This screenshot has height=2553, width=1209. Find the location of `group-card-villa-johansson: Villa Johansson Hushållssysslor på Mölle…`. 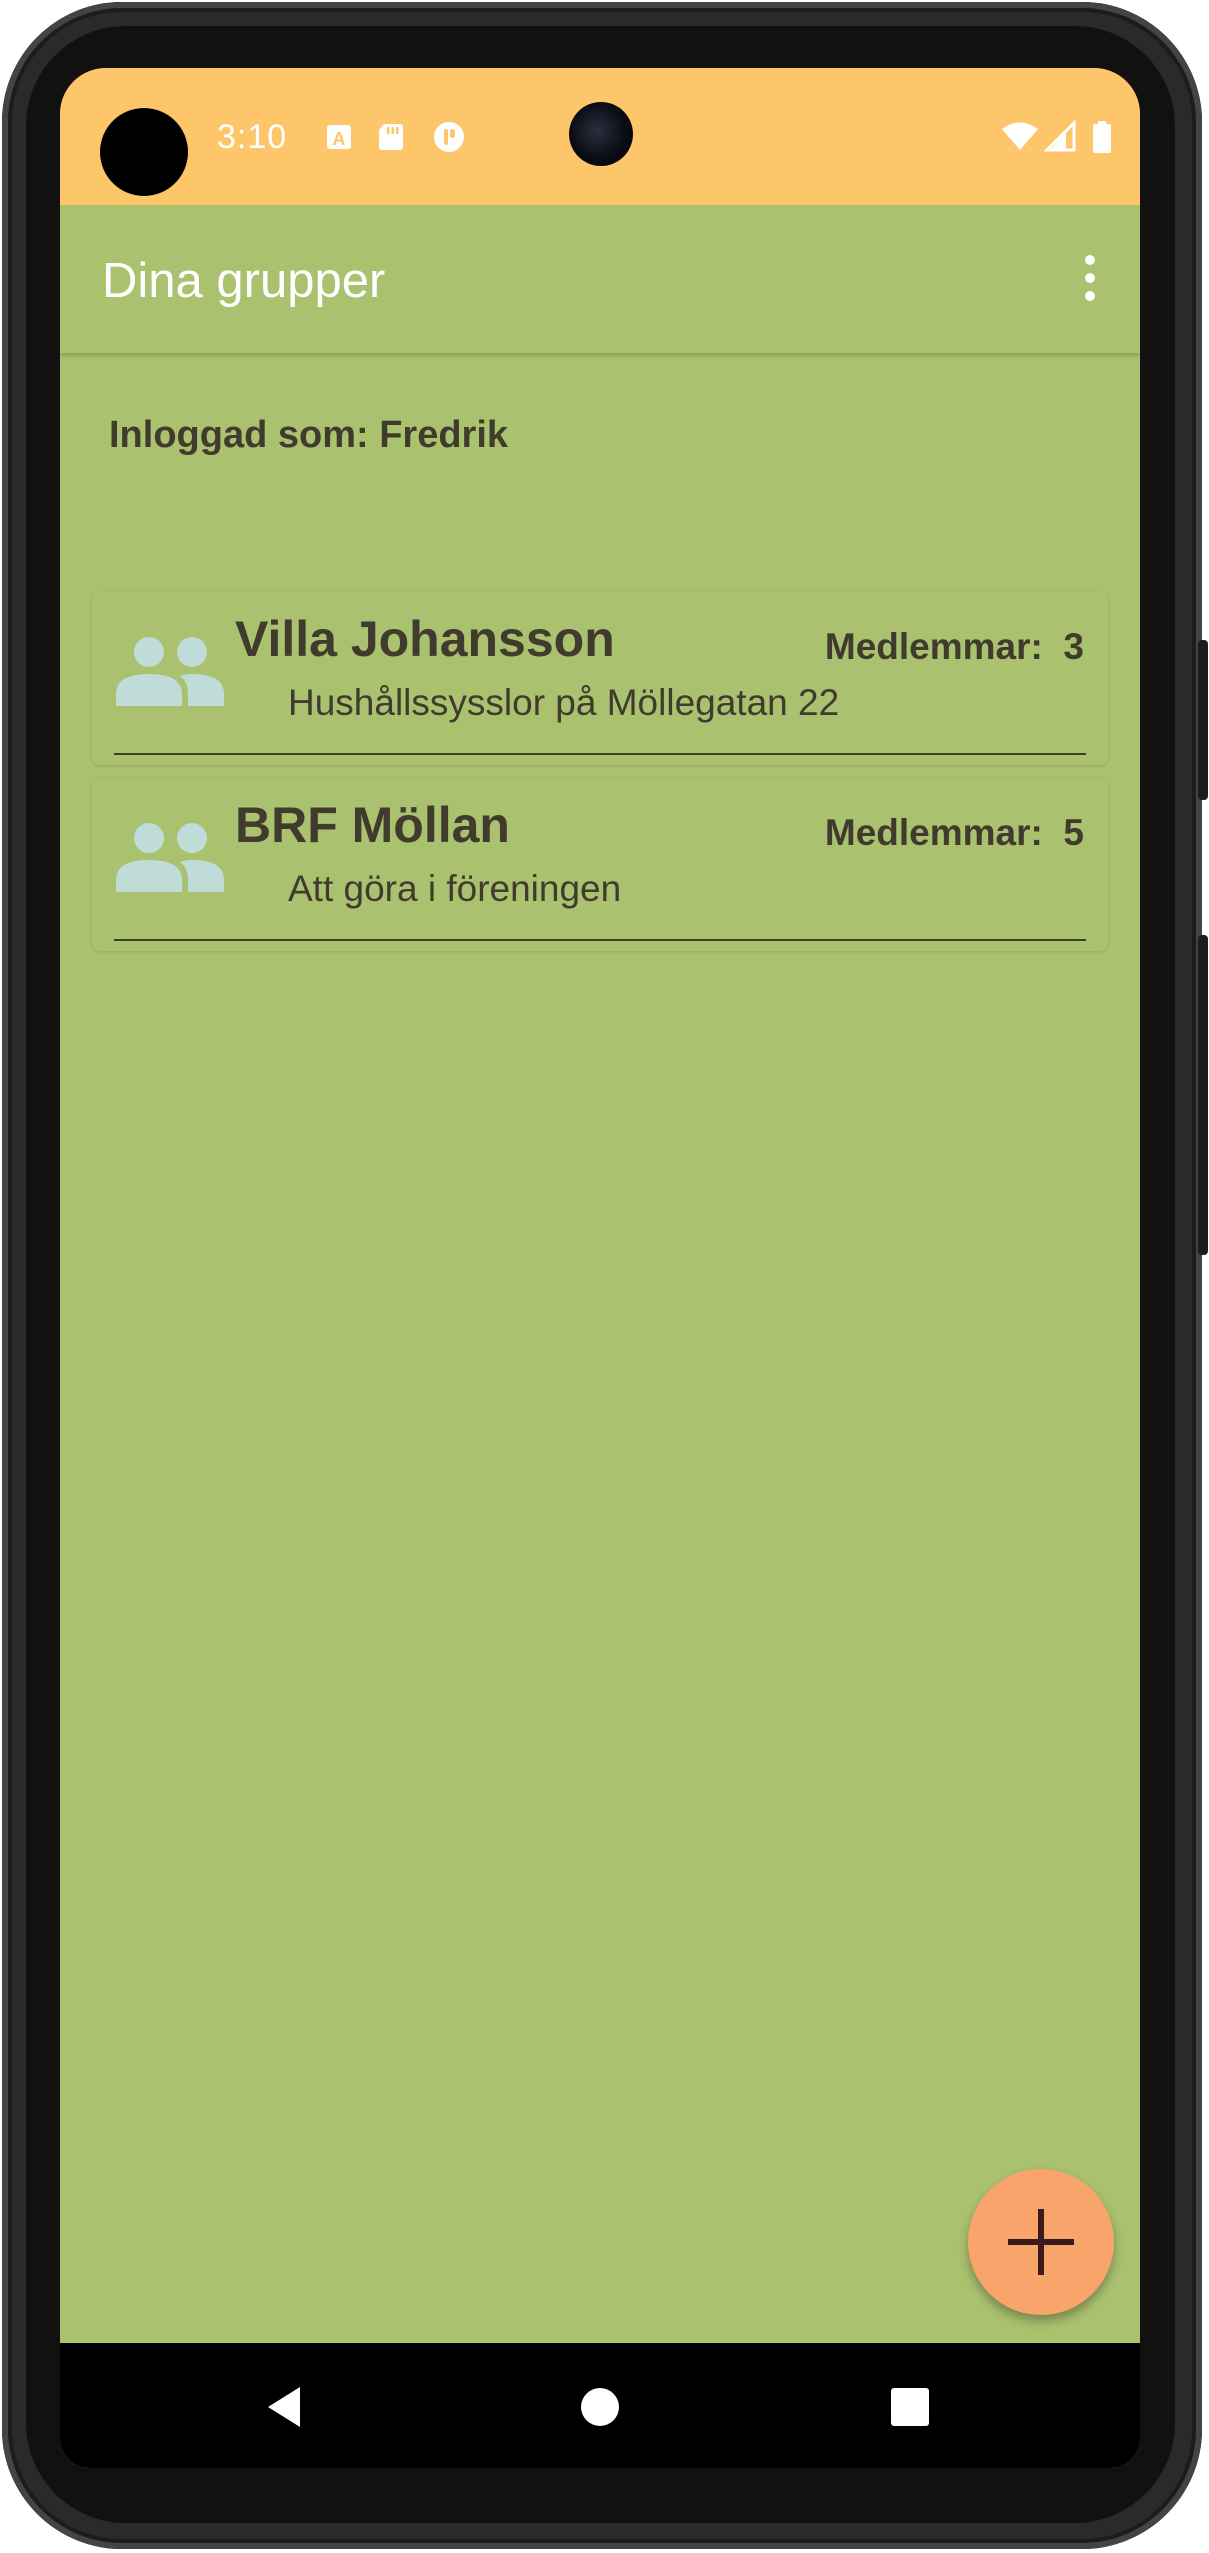

group-card-villa-johansson: Villa Johansson Hushållssysslor på Mölle… is located at coordinates (600, 678).